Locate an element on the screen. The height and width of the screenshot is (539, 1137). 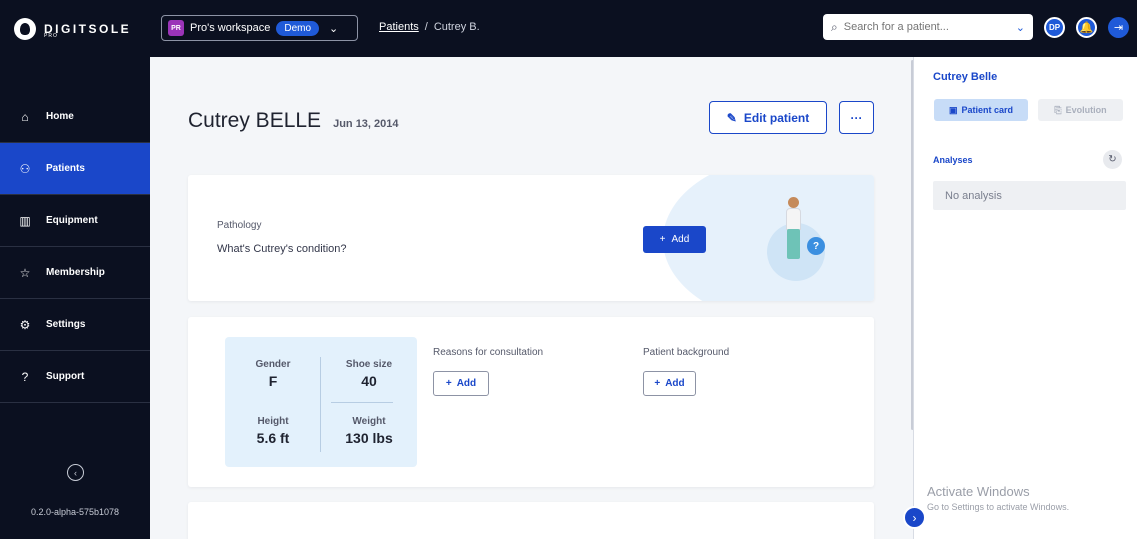
sidebar-item-home: ⌂ Home is located at coordinates (75, 117).